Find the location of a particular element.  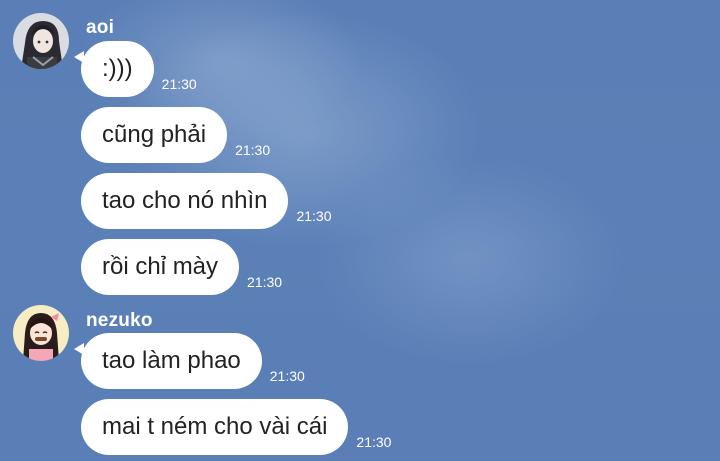

message-row: cũng phải 21:30 is located at coordinates (175, 135).